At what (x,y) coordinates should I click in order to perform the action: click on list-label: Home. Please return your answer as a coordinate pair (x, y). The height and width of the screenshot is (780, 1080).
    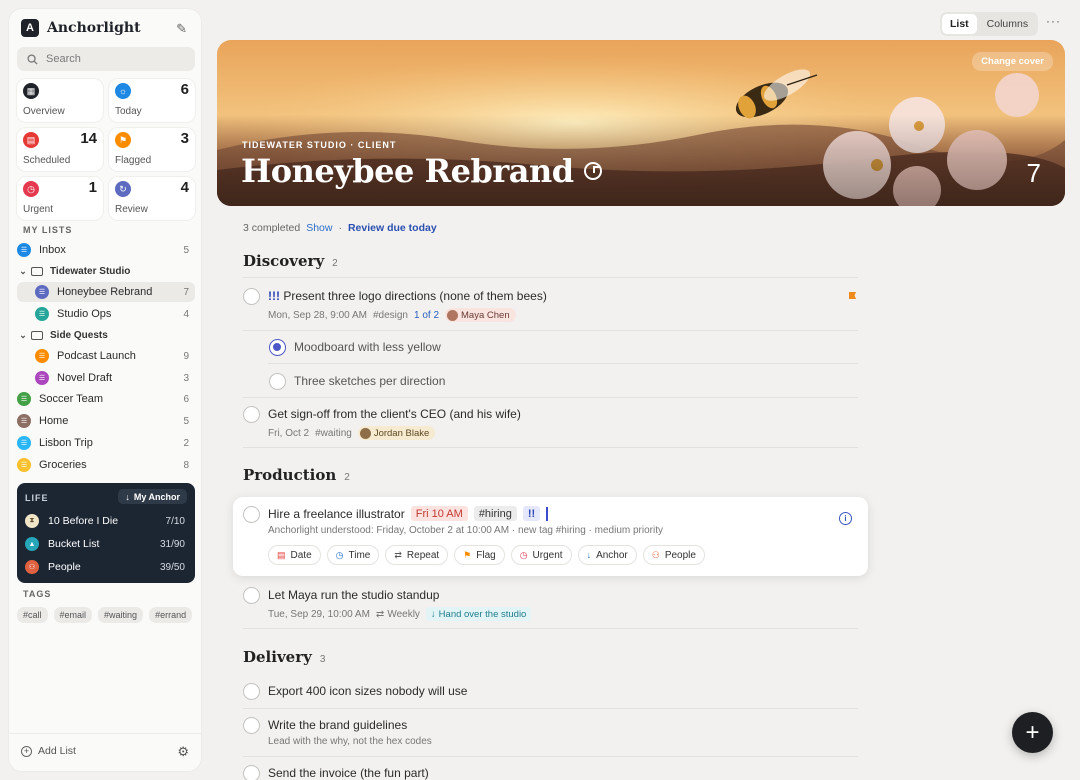
    Looking at the image, I should click on (54, 421).